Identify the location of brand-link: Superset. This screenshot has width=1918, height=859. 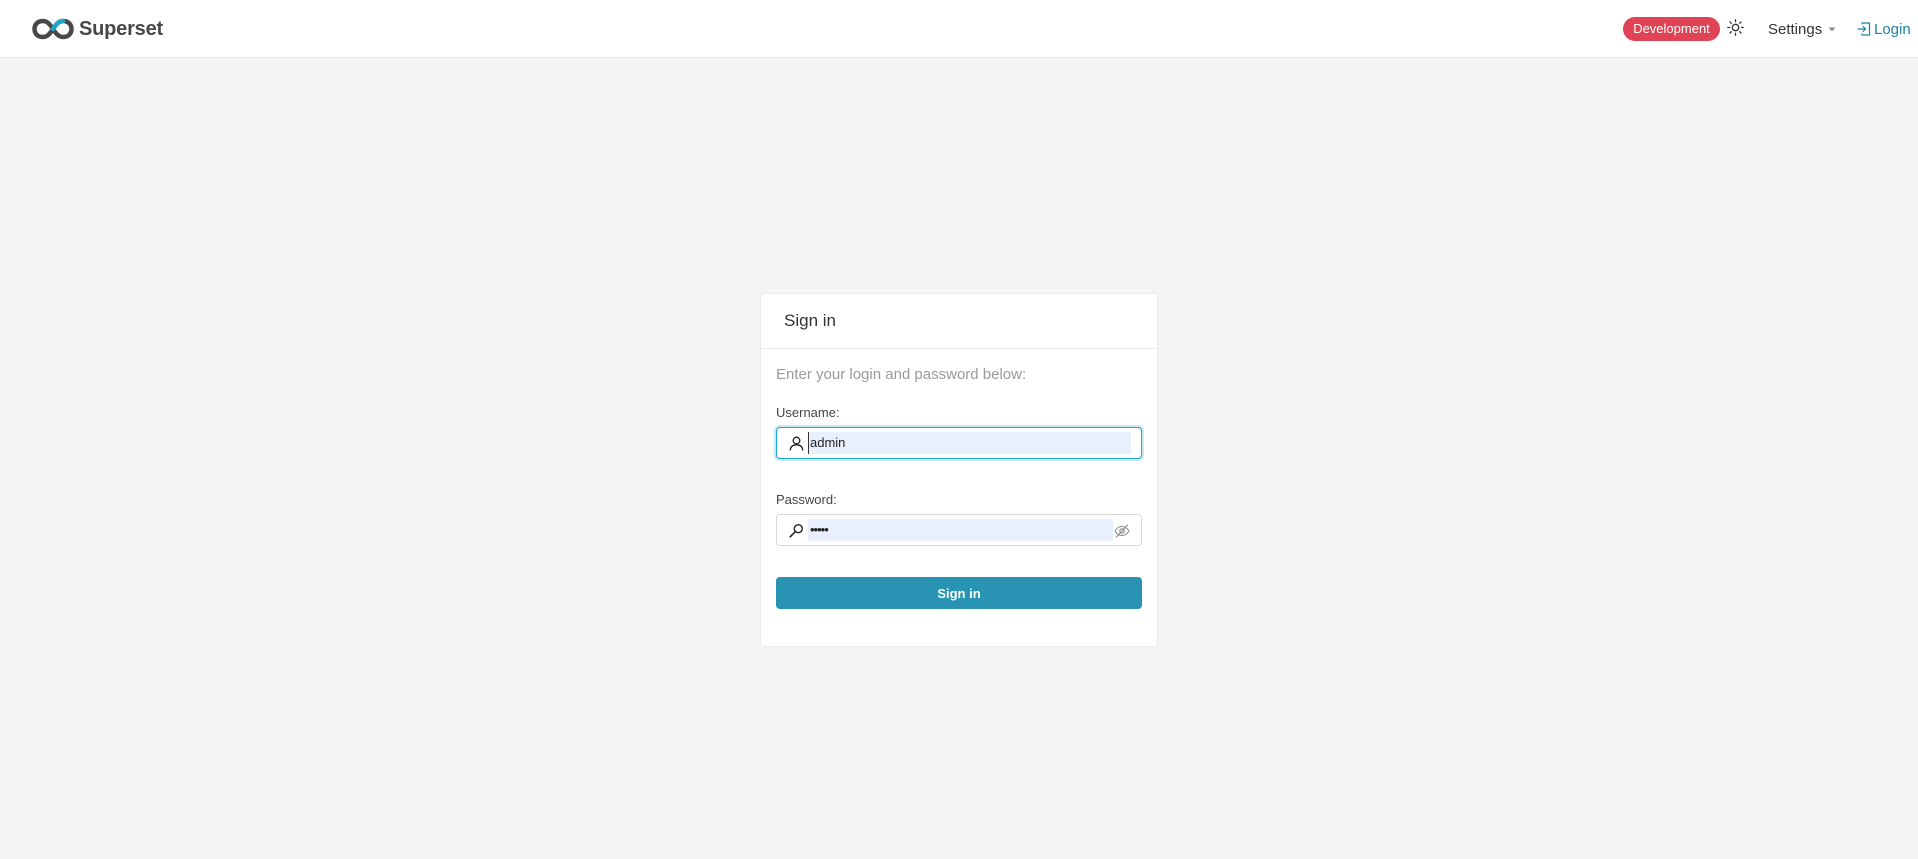
(97, 29).